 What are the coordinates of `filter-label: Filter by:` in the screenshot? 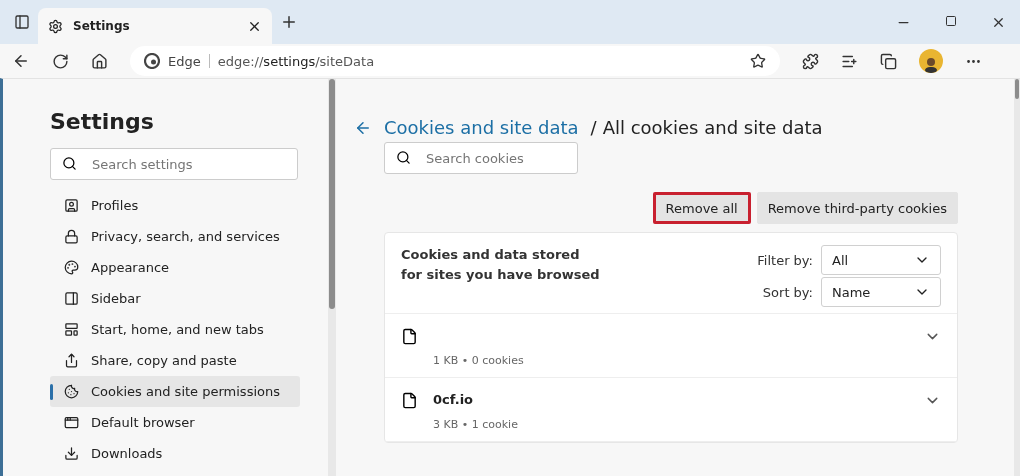 It's located at (785, 260).